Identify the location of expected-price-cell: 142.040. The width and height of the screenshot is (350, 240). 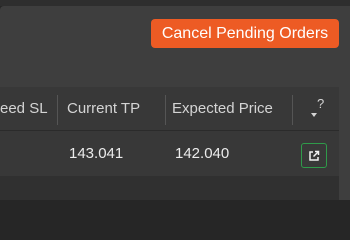
(202, 153).